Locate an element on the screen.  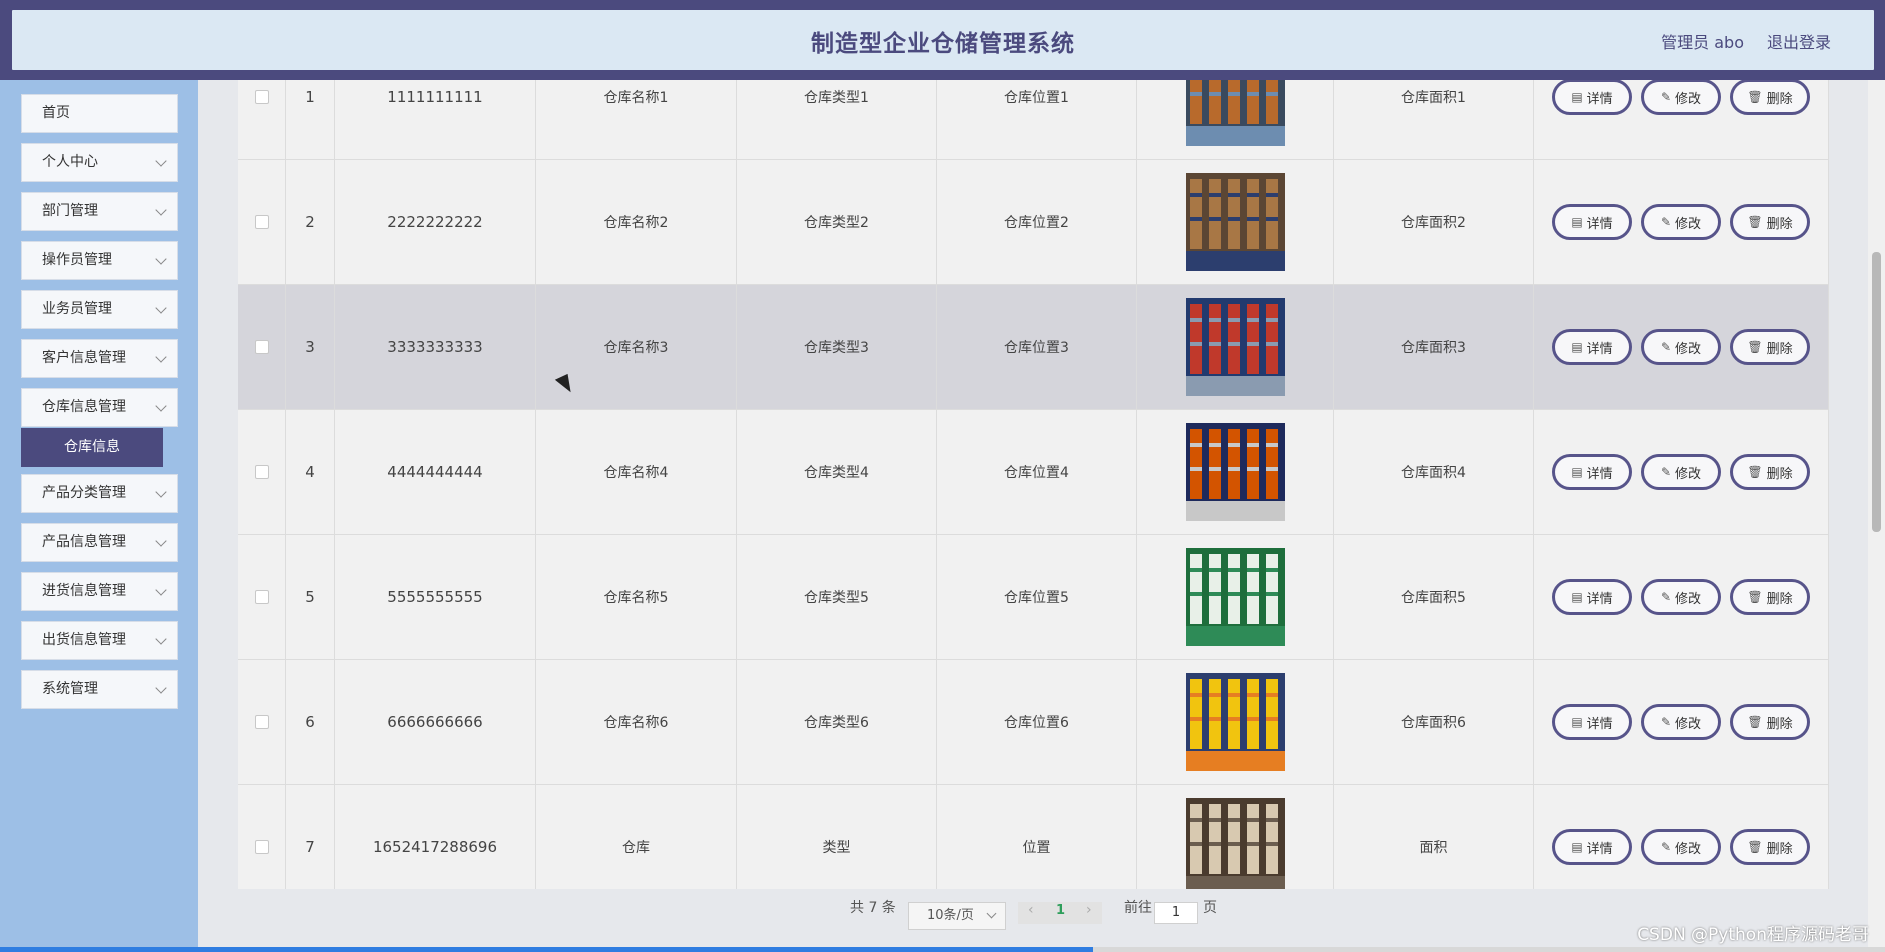
cell-code: 3333333333 is located at coordinates (435, 347).